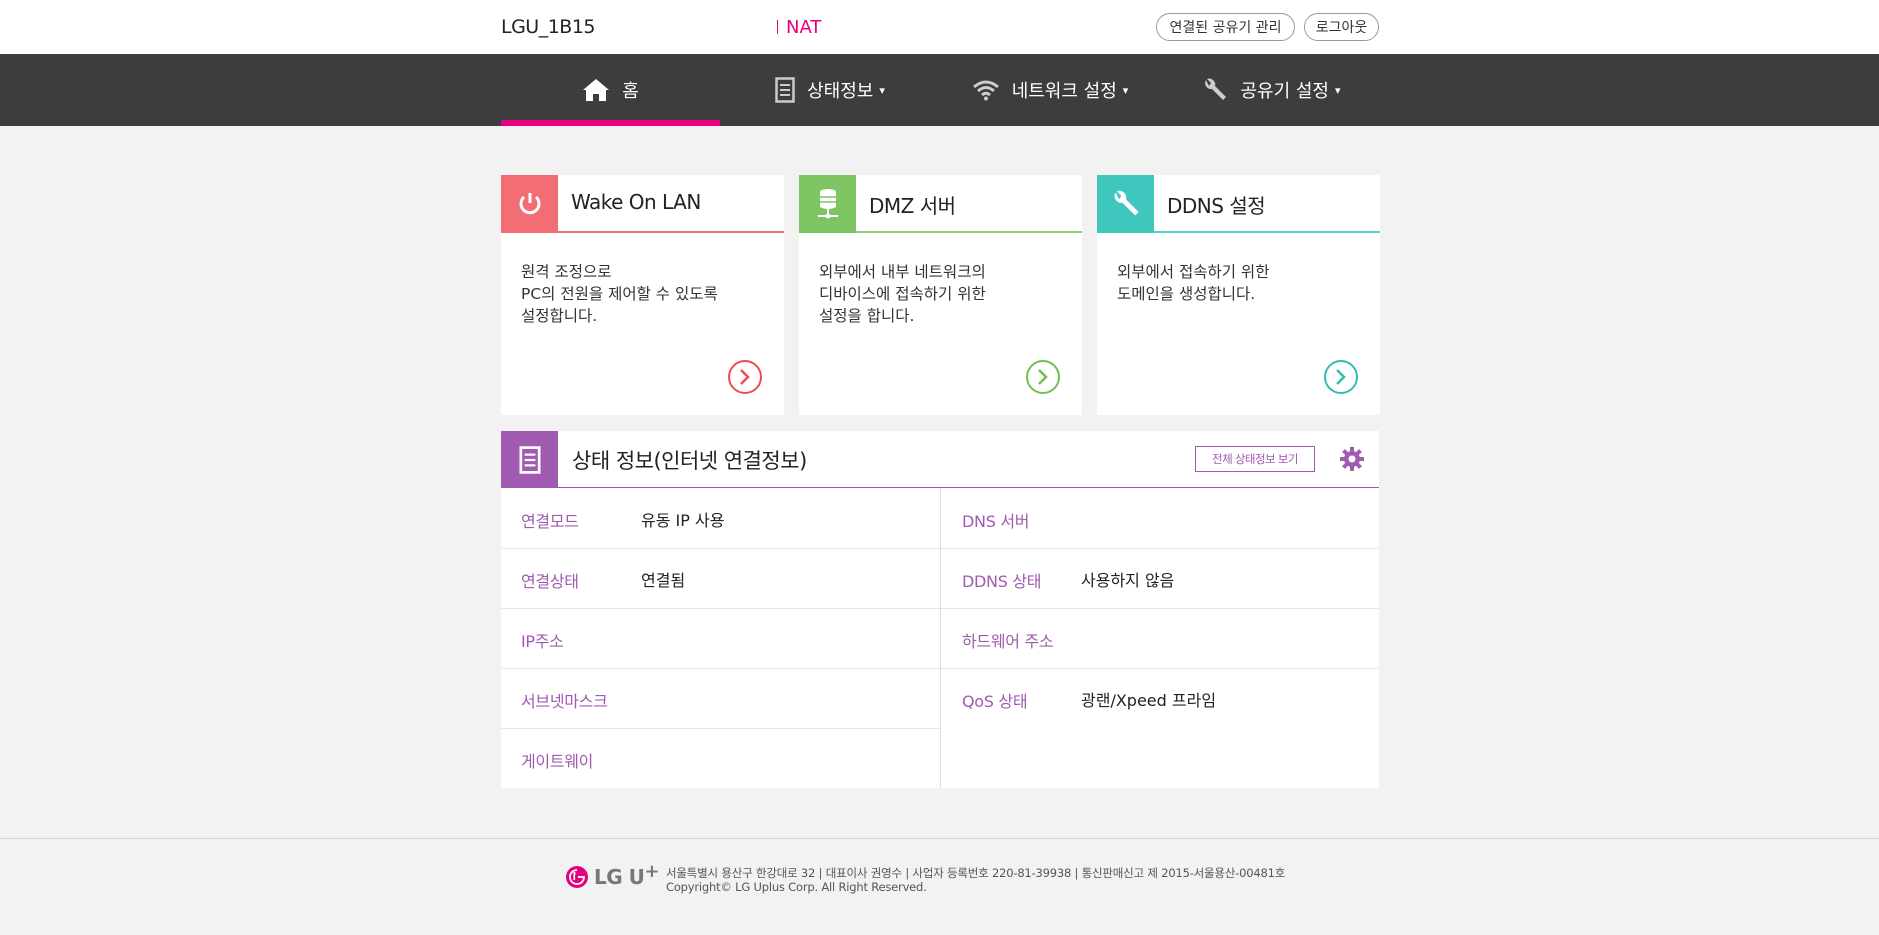 This screenshot has width=1879, height=935. What do you see at coordinates (550, 581) in the screenshot?
I see `status-label: 연결상태` at bounding box center [550, 581].